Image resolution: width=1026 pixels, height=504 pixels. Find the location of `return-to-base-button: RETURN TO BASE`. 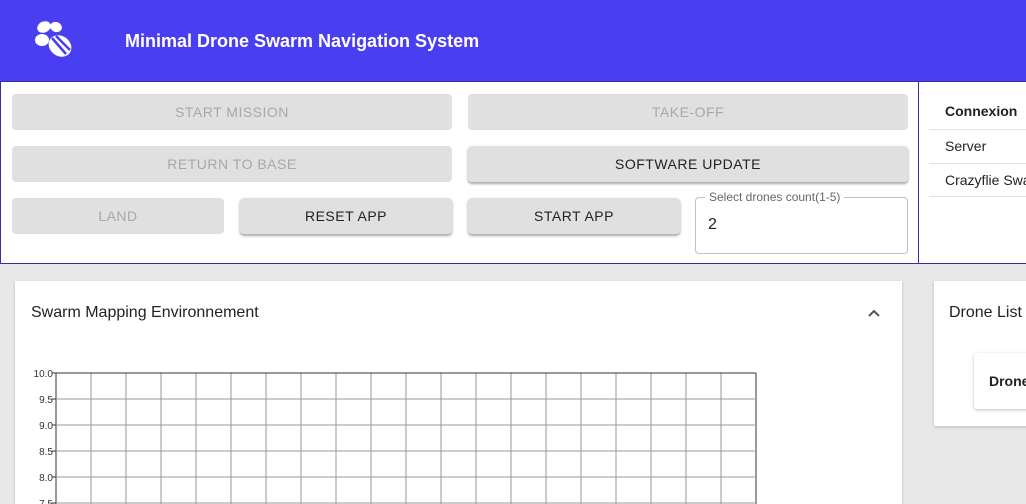

return-to-base-button: RETURN TO BASE is located at coordinates (232, 164).